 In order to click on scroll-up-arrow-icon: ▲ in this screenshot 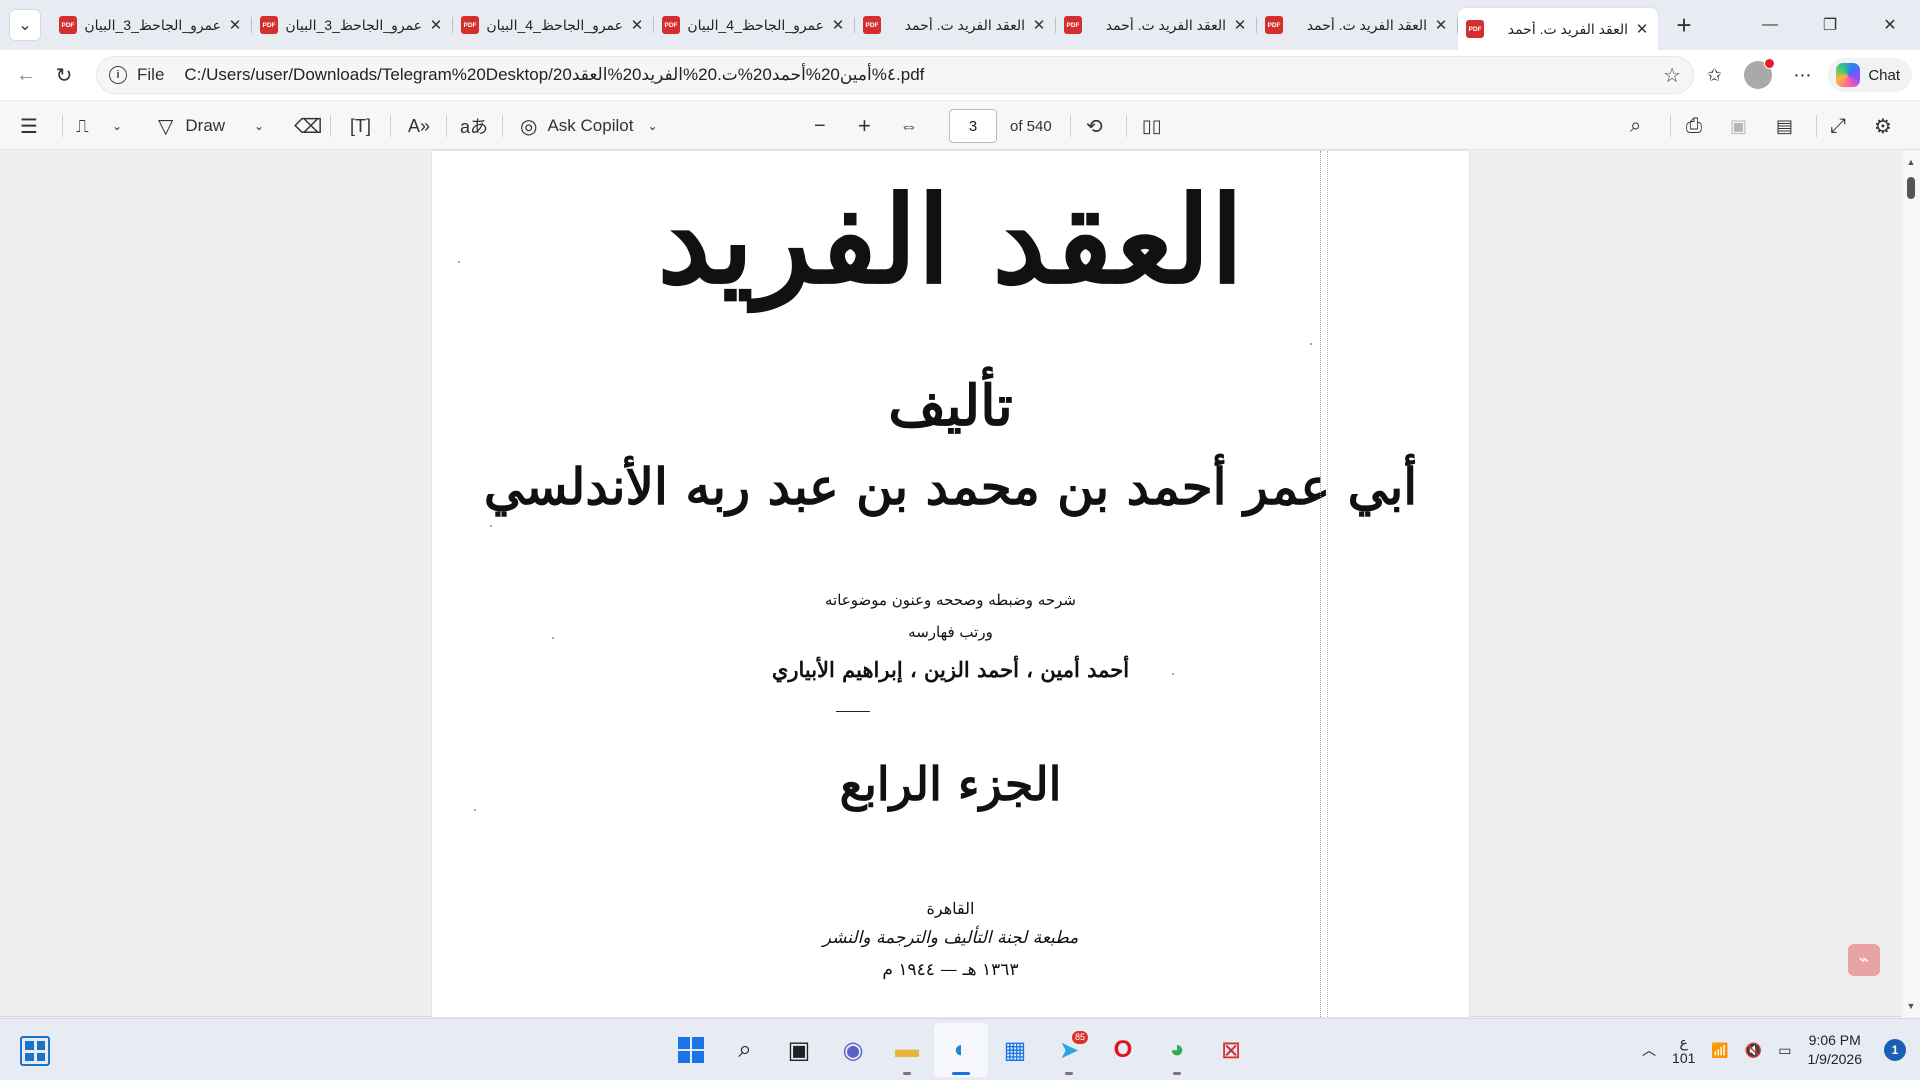, I will do `click(1911, 162)`.